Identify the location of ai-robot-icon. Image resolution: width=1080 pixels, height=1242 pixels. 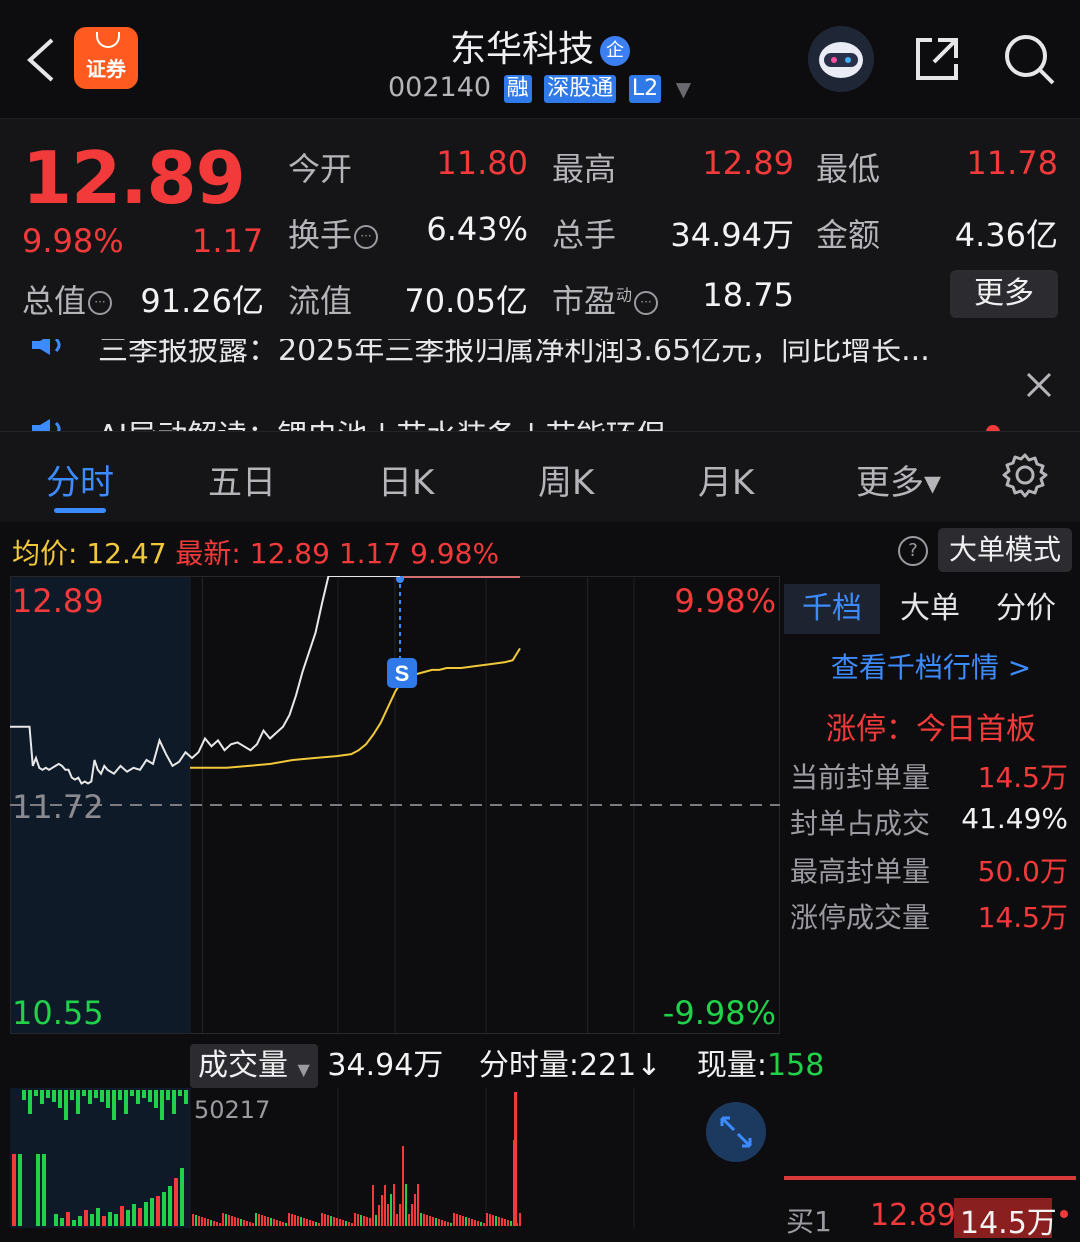
(841, 59).